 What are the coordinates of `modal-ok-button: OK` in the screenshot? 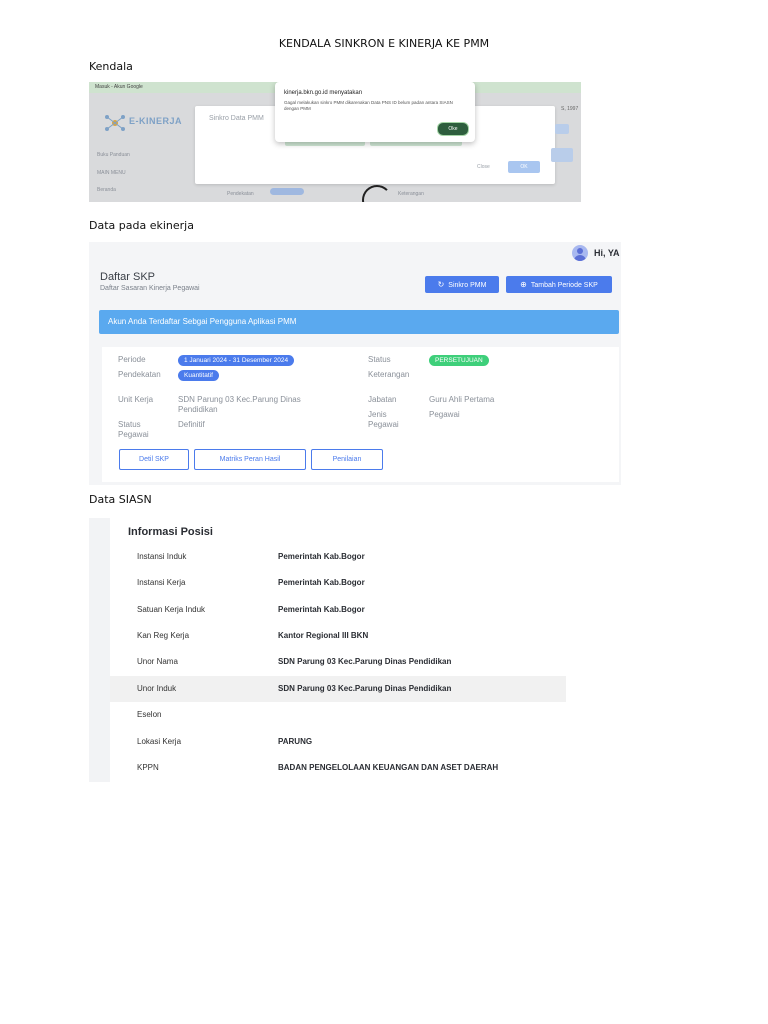 It's located at (524, 167).